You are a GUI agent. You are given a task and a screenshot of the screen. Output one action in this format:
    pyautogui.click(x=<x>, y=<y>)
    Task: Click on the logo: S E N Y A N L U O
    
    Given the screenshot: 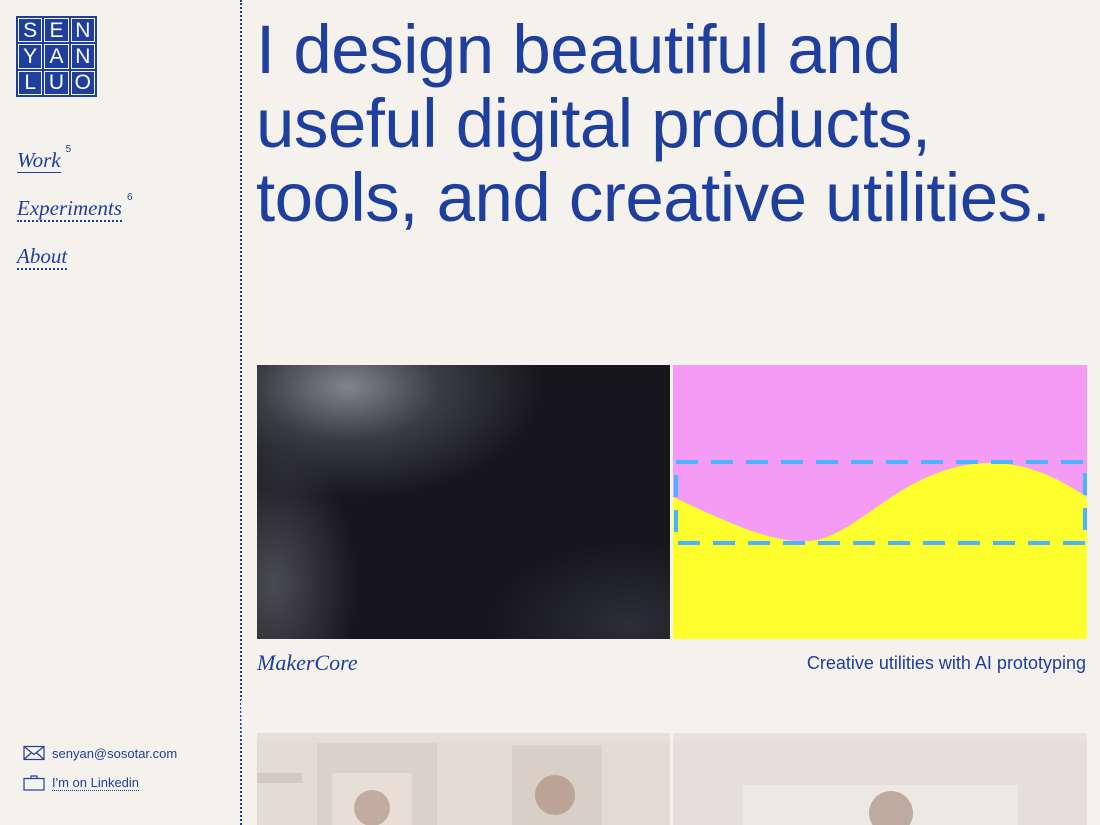 What is the action you would take?
    pyautogui.click(x=56, y=56)
    